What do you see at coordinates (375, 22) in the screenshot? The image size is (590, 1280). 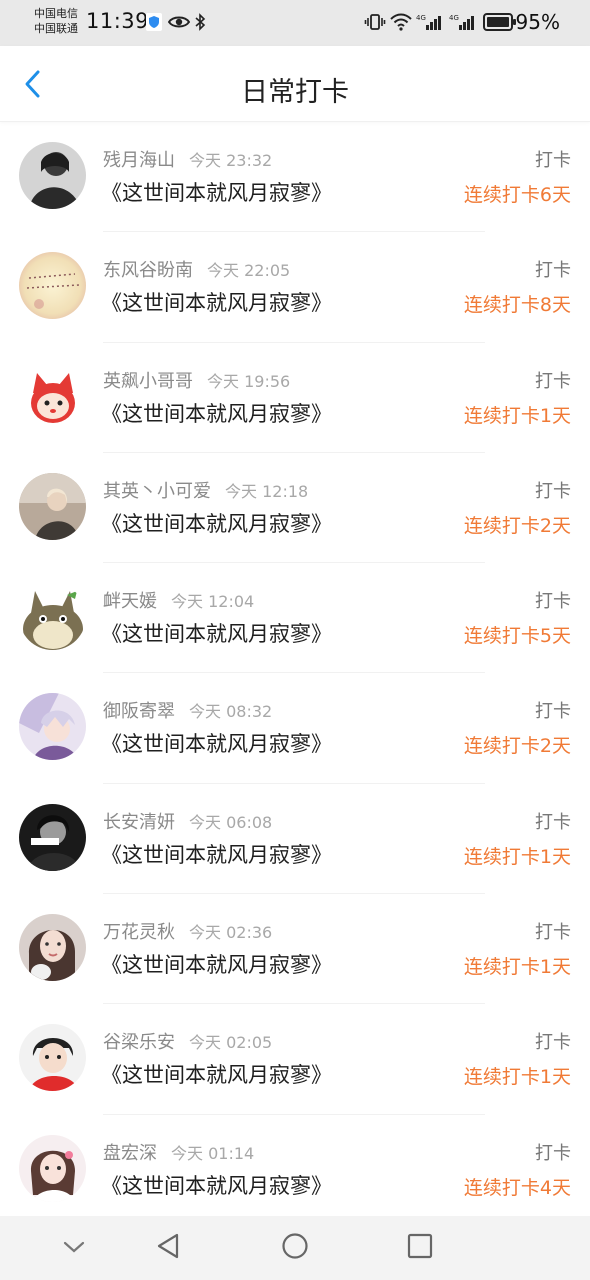 I see `vibrate-icon` at bounding box center [375, 22].